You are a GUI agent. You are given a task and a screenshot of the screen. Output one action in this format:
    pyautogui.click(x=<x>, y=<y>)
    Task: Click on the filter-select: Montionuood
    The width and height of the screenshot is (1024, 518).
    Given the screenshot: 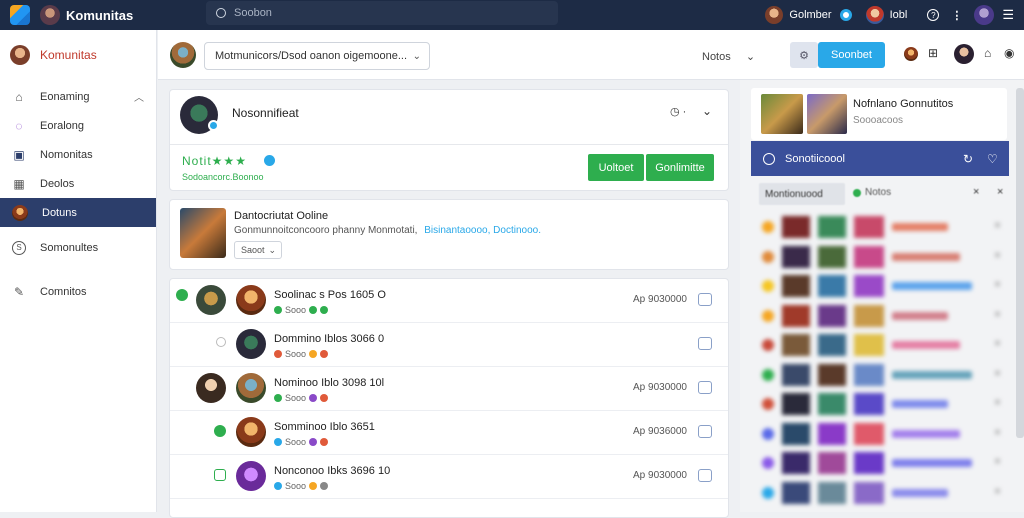 What is the action you would take?
    pyautogui.click(x=802, y=194)
    